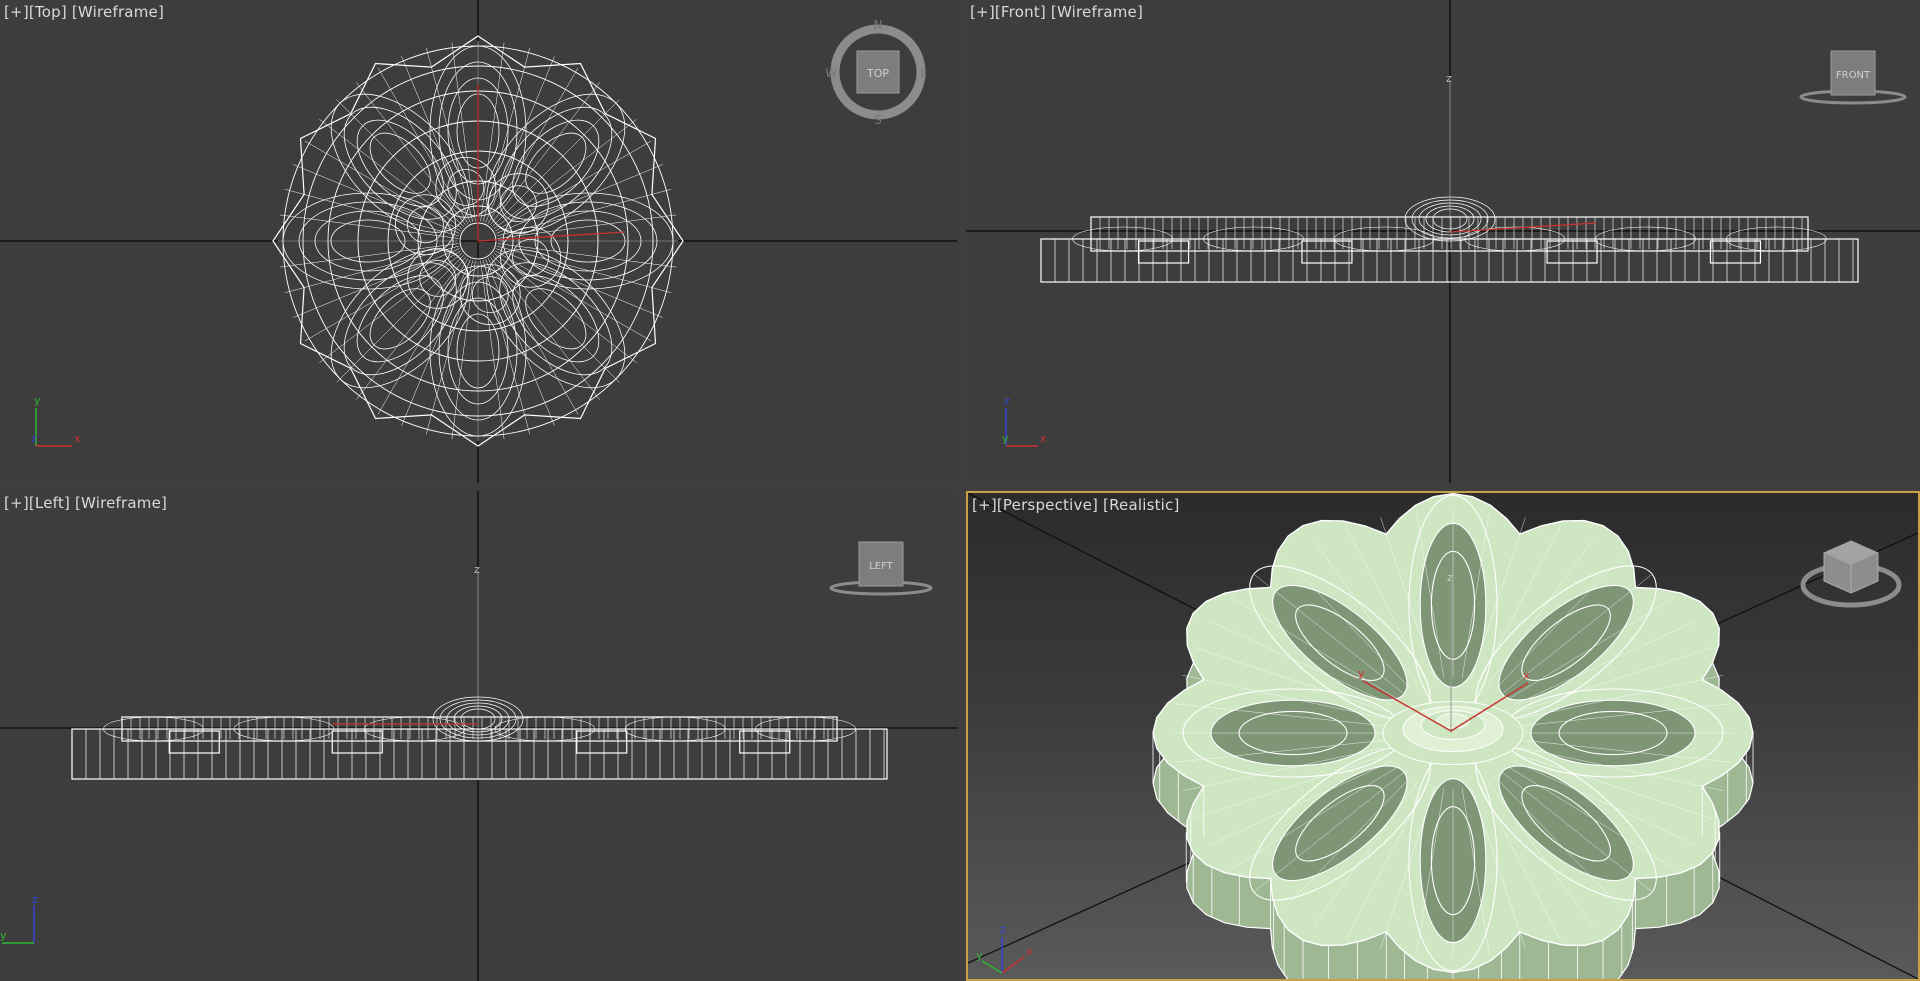 The width and height of the screenshot is (1920, 981). I want to click on viewport-label-top: [+][Top] [Wireframe], so click(84, 12).